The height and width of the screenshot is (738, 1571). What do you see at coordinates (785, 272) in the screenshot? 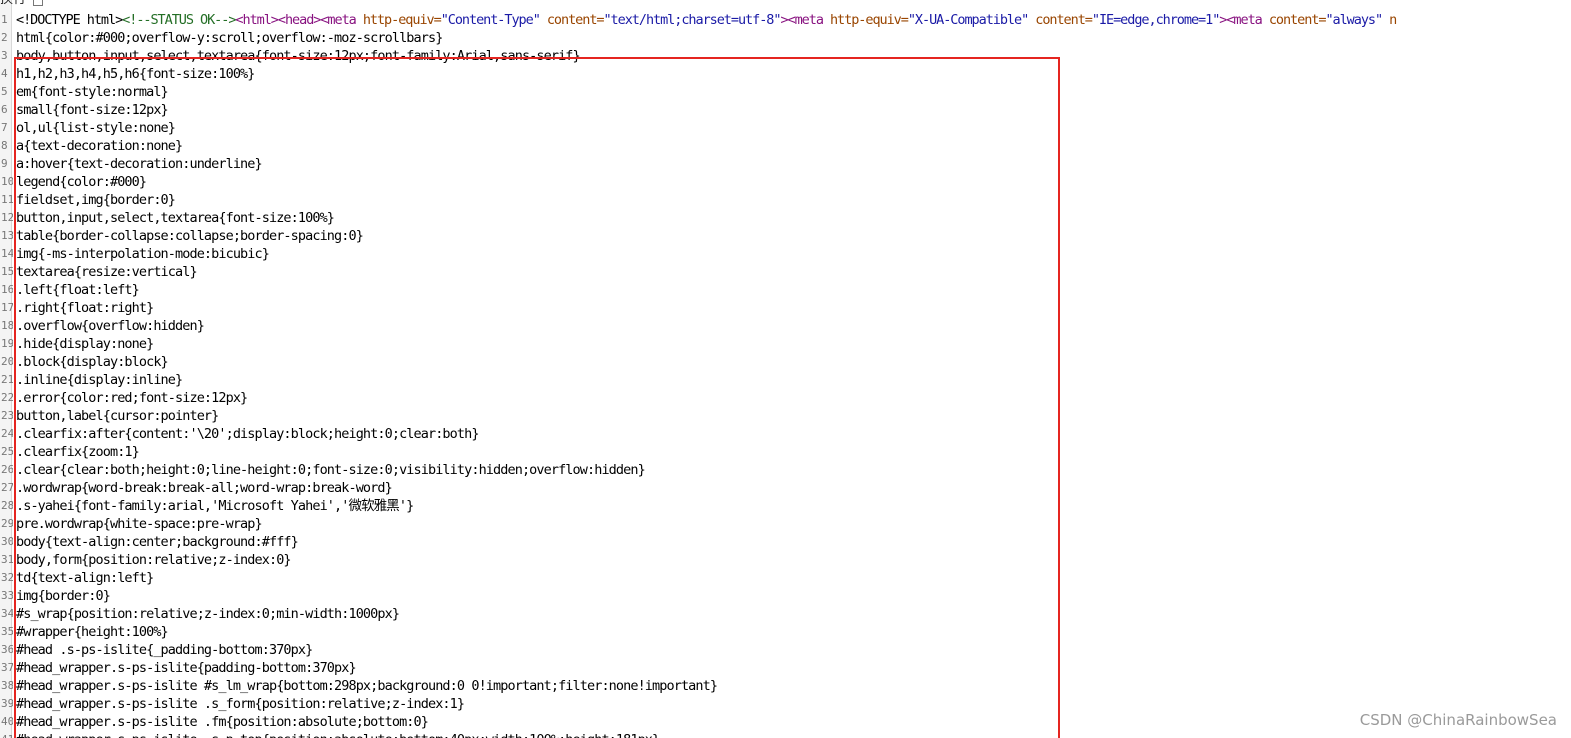
I see `code-line: 15 textarea{resize:vertical}` at bounding box center [785, 272].